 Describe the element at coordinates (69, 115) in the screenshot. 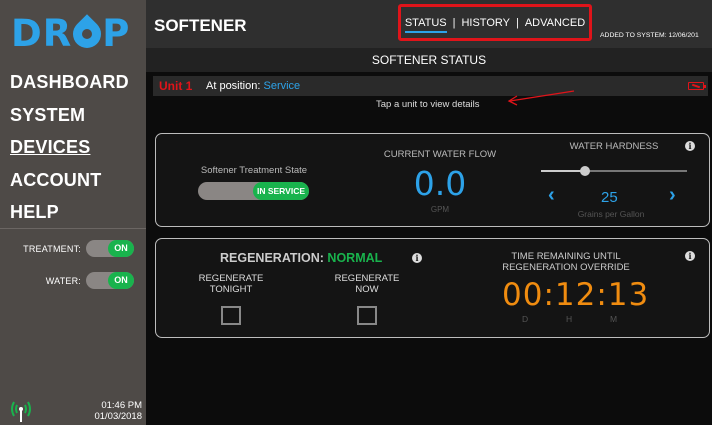

I see `nav-item-system: SYSTEM` at that location.